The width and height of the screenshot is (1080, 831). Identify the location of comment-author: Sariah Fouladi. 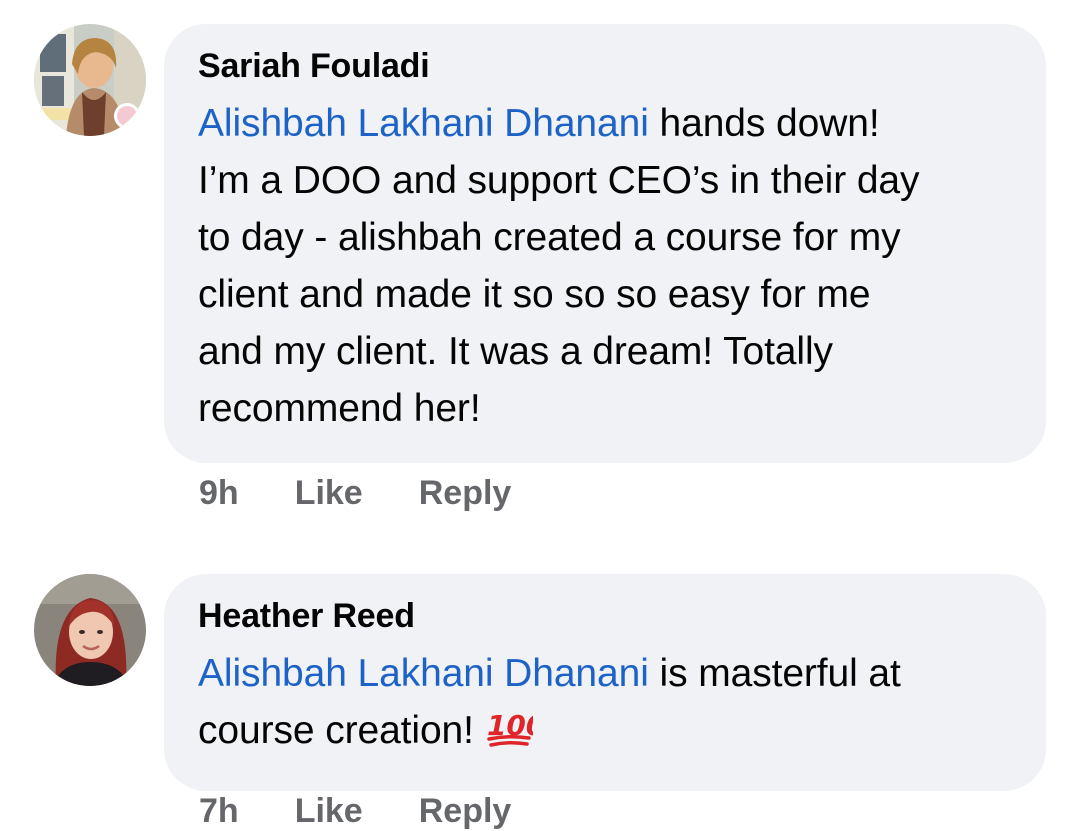
(605, 66).